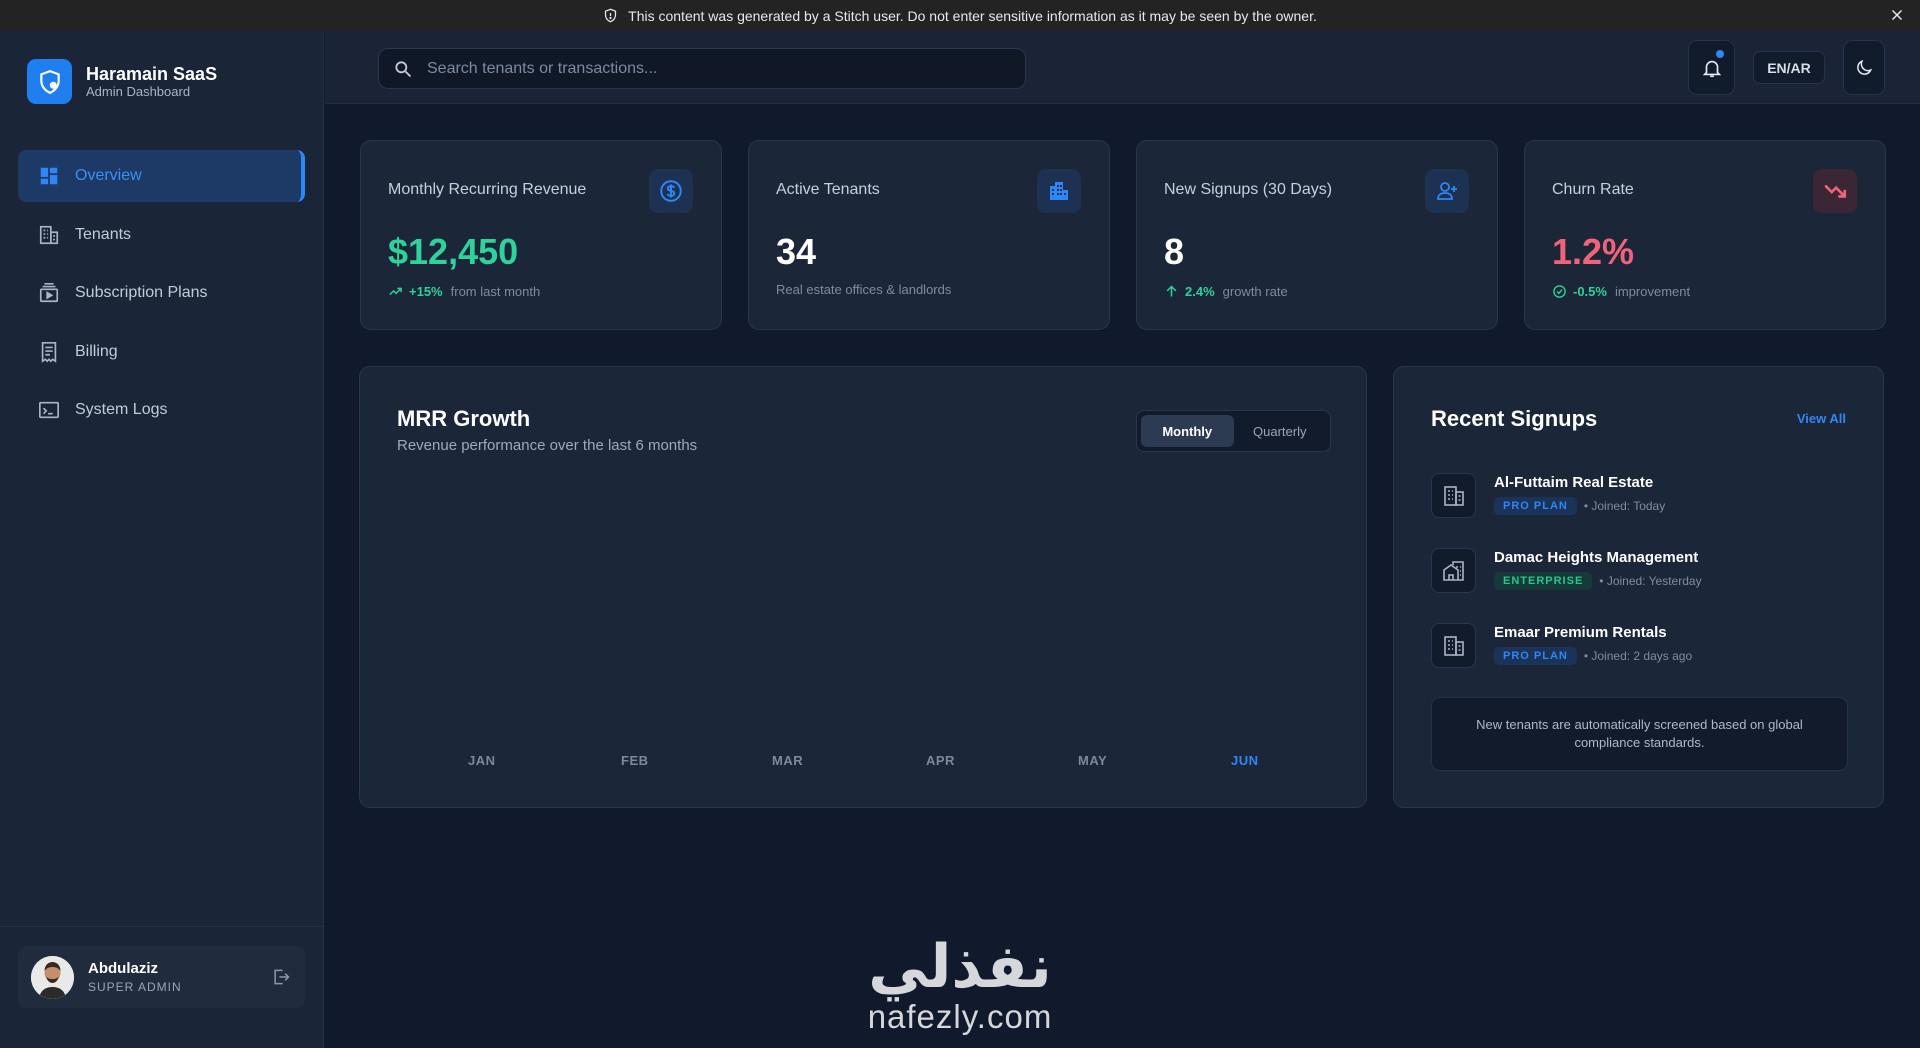  What do you see at coordinates (1245, 760) in the screenshot?
I see `x-tick-label: JUN` at bounding box center [1245, 760].